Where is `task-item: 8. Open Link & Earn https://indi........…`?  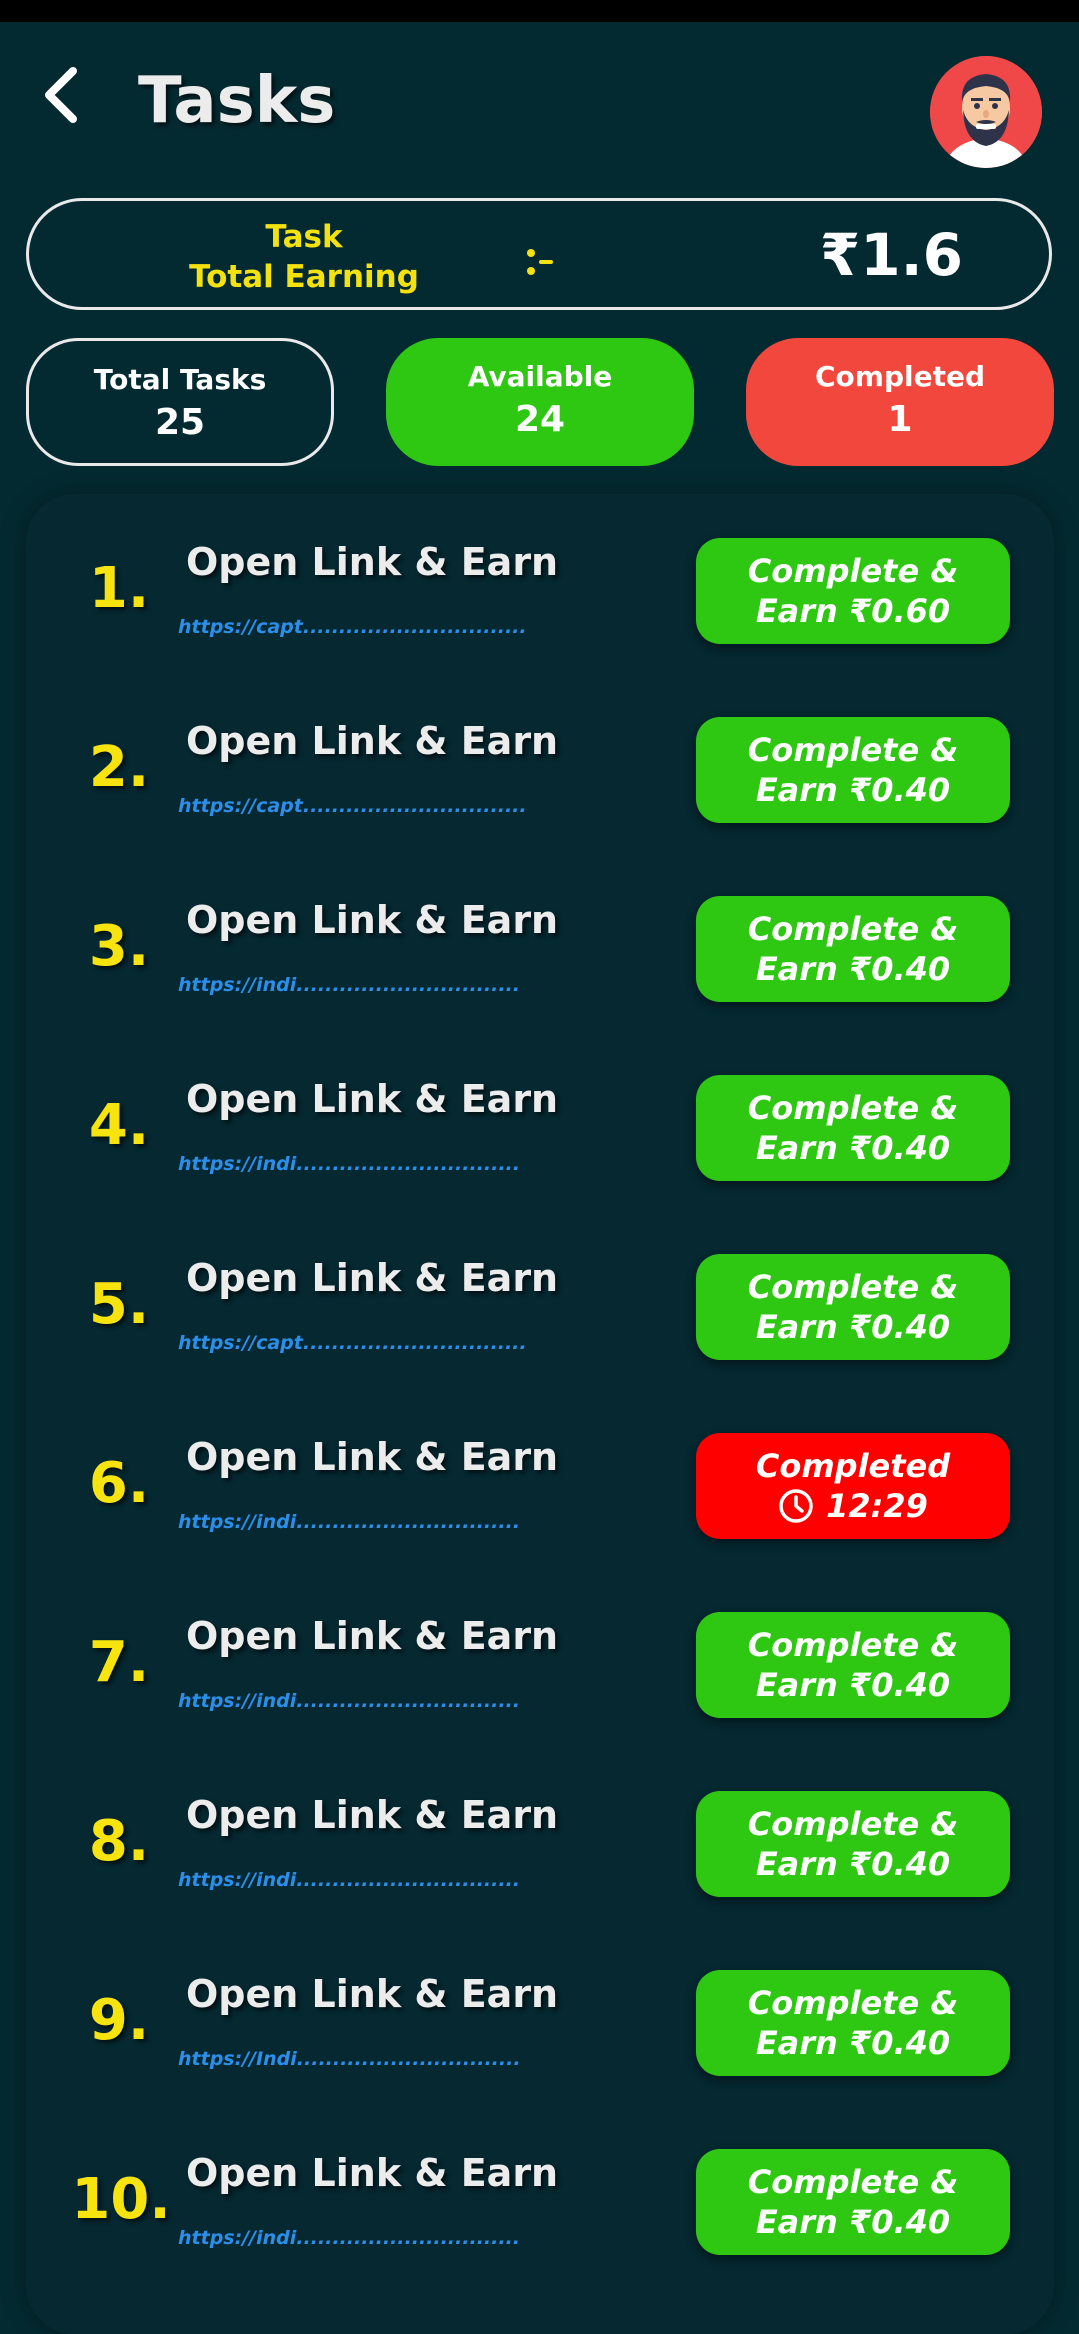 task-item: 8. Open Link & Earn https://indi........… is located at coordinates (540, 1846).